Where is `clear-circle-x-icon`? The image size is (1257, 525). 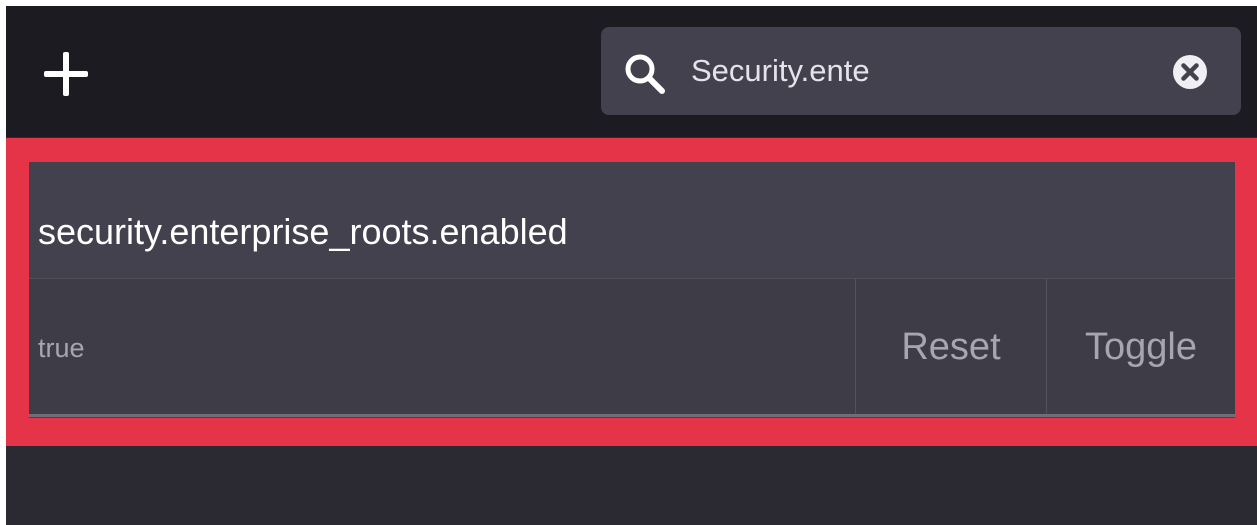
clear-circle-x-icon is located at coordinates (1190, 72).